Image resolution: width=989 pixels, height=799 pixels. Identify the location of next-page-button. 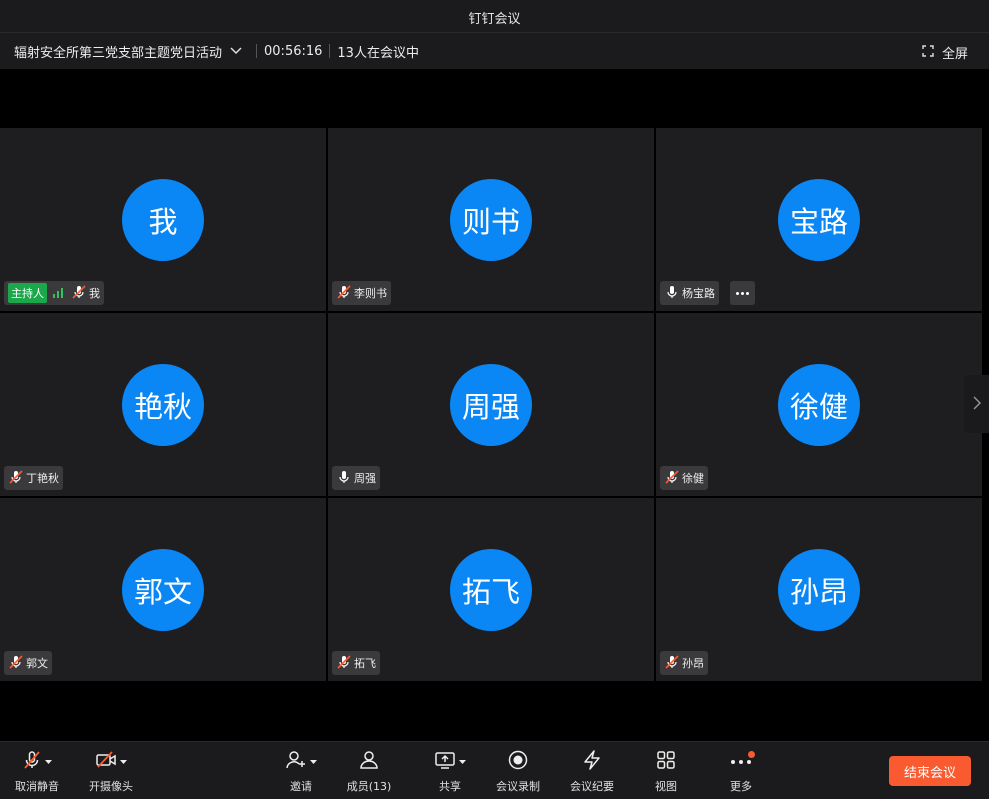
(976, 404).